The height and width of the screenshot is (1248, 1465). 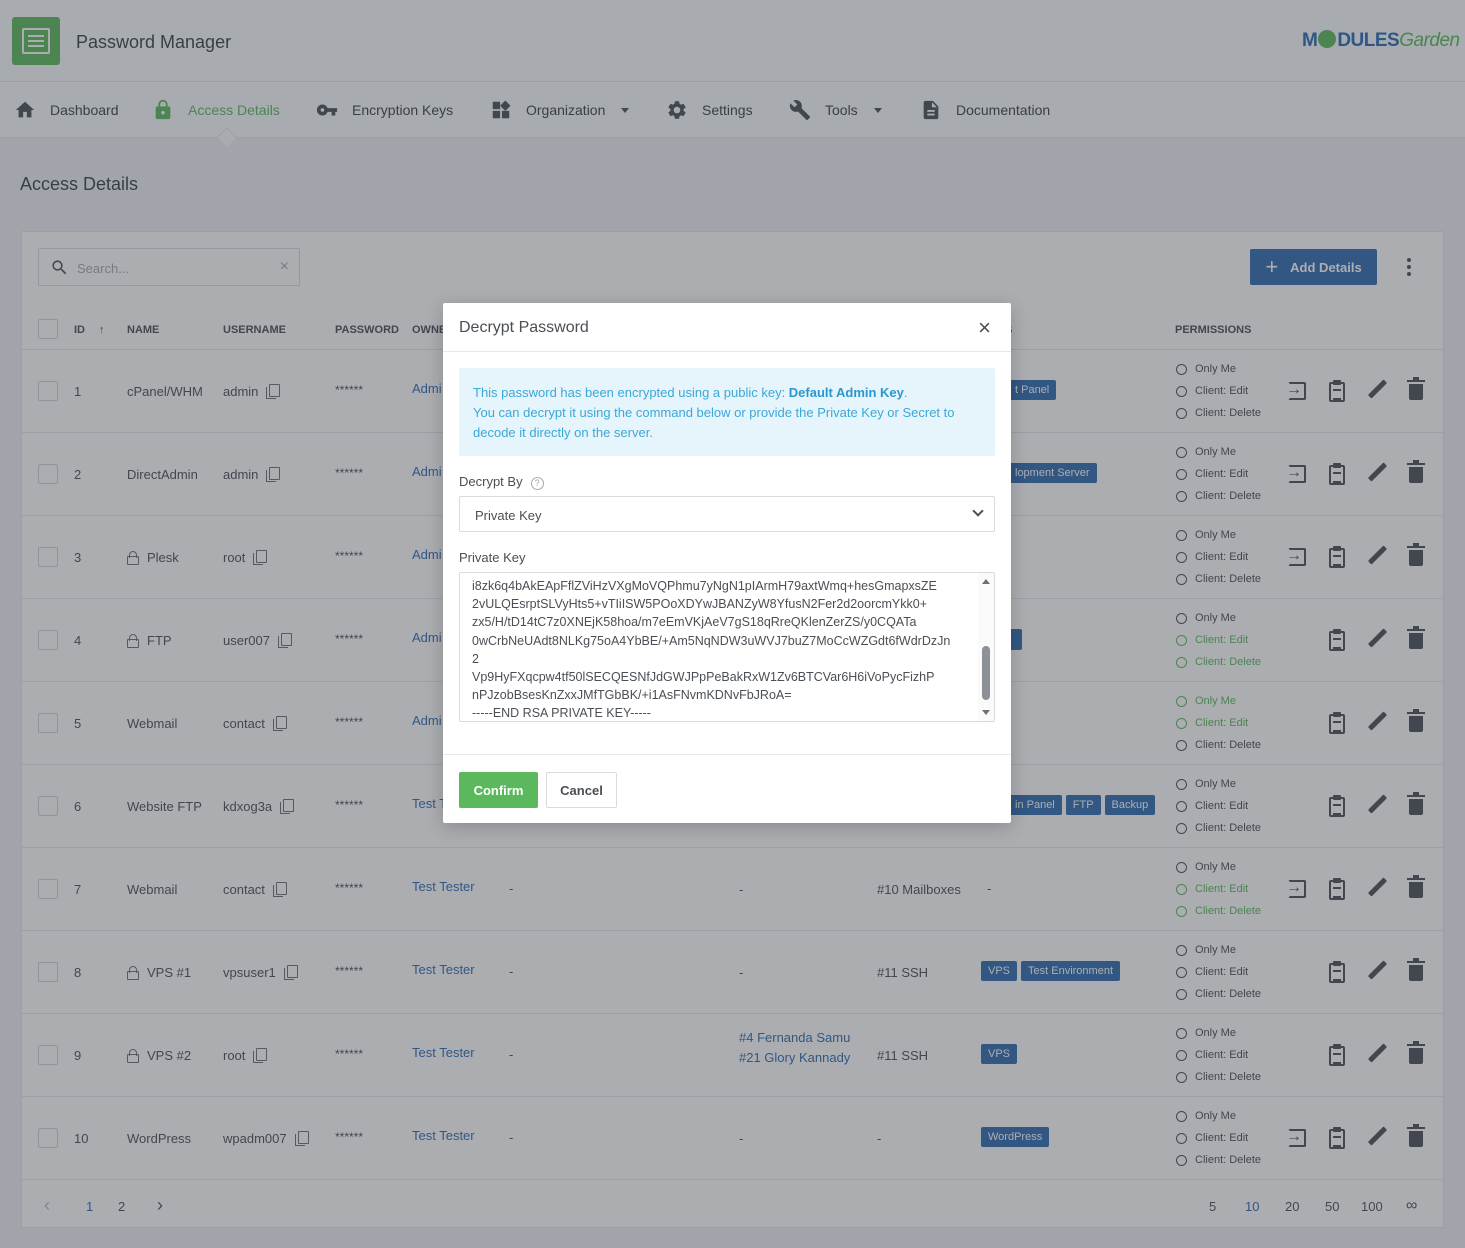 What do you see at coordinates (984, 328) in the screenshot?
I see `close-icon: ×` at bounding box center [984, 328].